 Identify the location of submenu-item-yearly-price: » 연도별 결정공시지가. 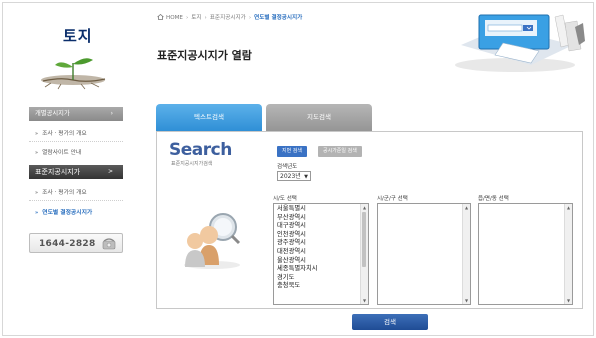
(63, 211).